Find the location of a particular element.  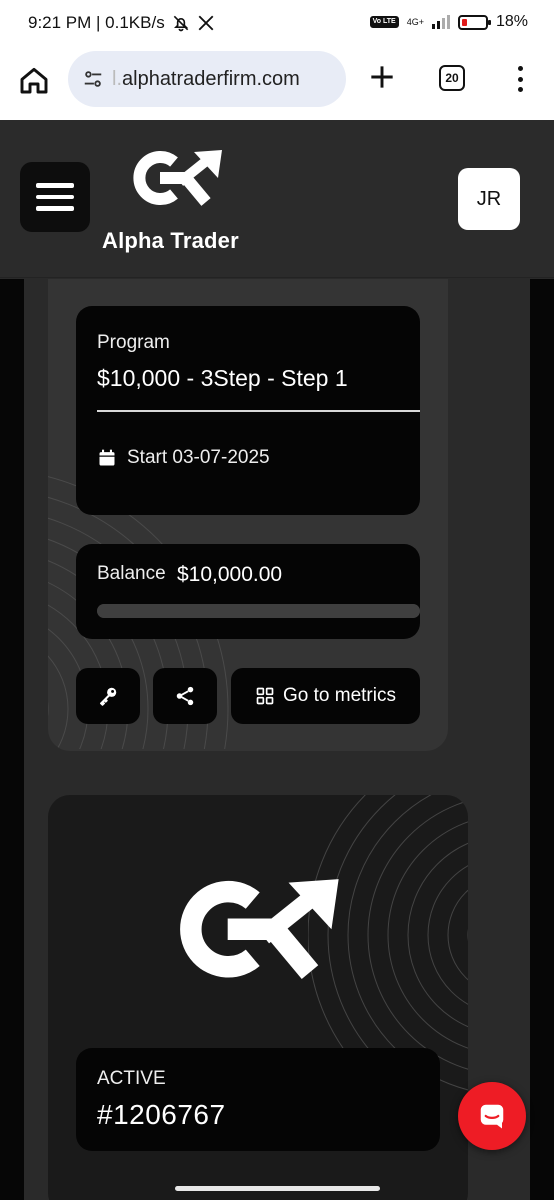

home-indicator is located at coordinates (277, 1188).